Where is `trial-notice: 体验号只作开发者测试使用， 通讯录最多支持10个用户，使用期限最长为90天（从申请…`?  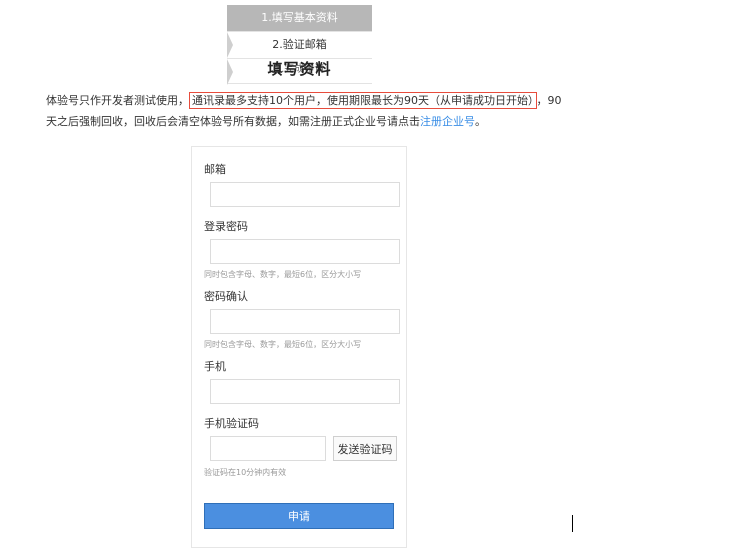 trial-notice: 体验号只作开发者测试使用， 通讯录最多支持10个用户，使用期限最长为90天（从申请… is located at coordinates (306, 111).